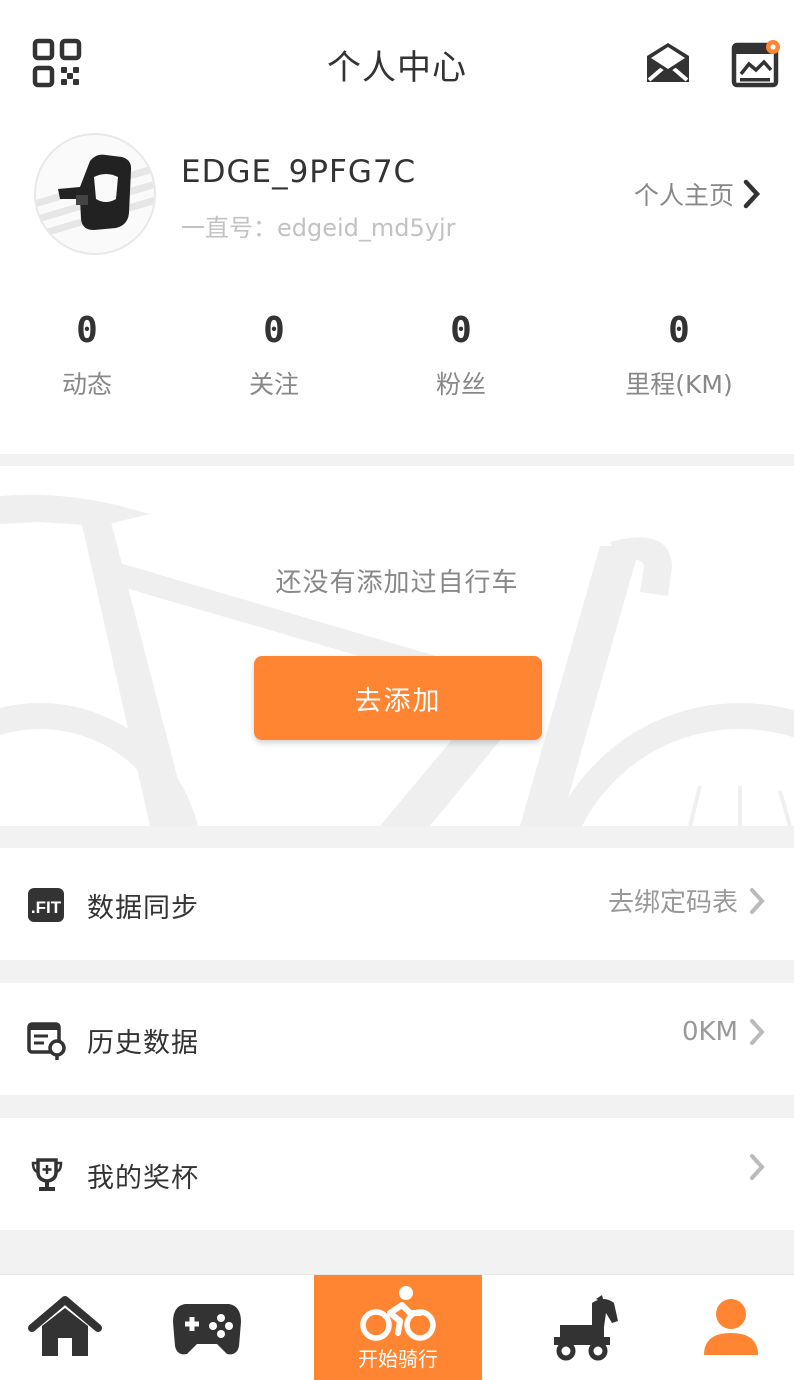  What do you see at coordinates (299, 172) in the screenshot?
I see `username: EDGE_9PFG7C` at bounding box center [299, 172].